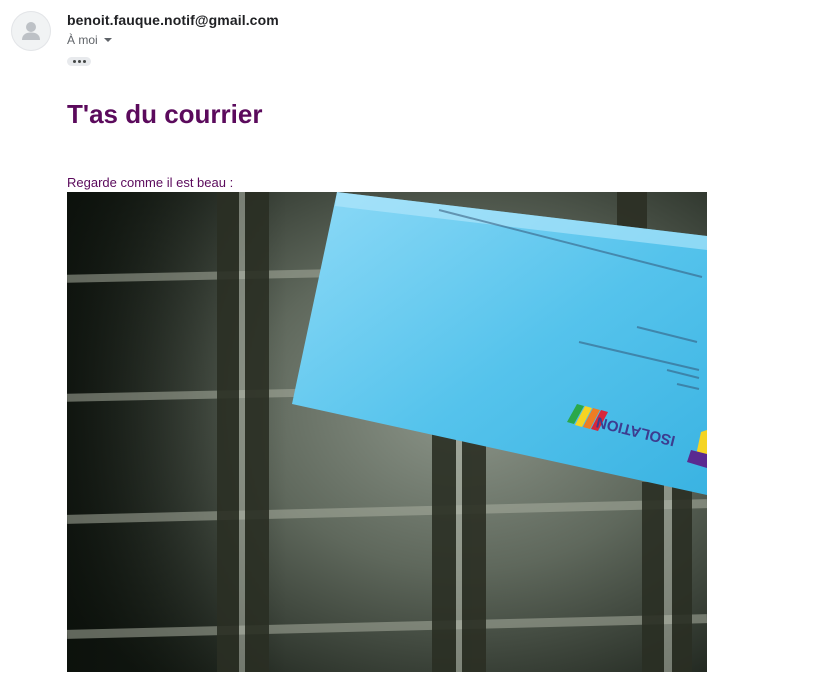 This screenshot has width=837, height=683. What do you see at coordinates (165, 114) in the screenshot?
I see `email-title: T'as du courrier` at bounding box center [165, 114].